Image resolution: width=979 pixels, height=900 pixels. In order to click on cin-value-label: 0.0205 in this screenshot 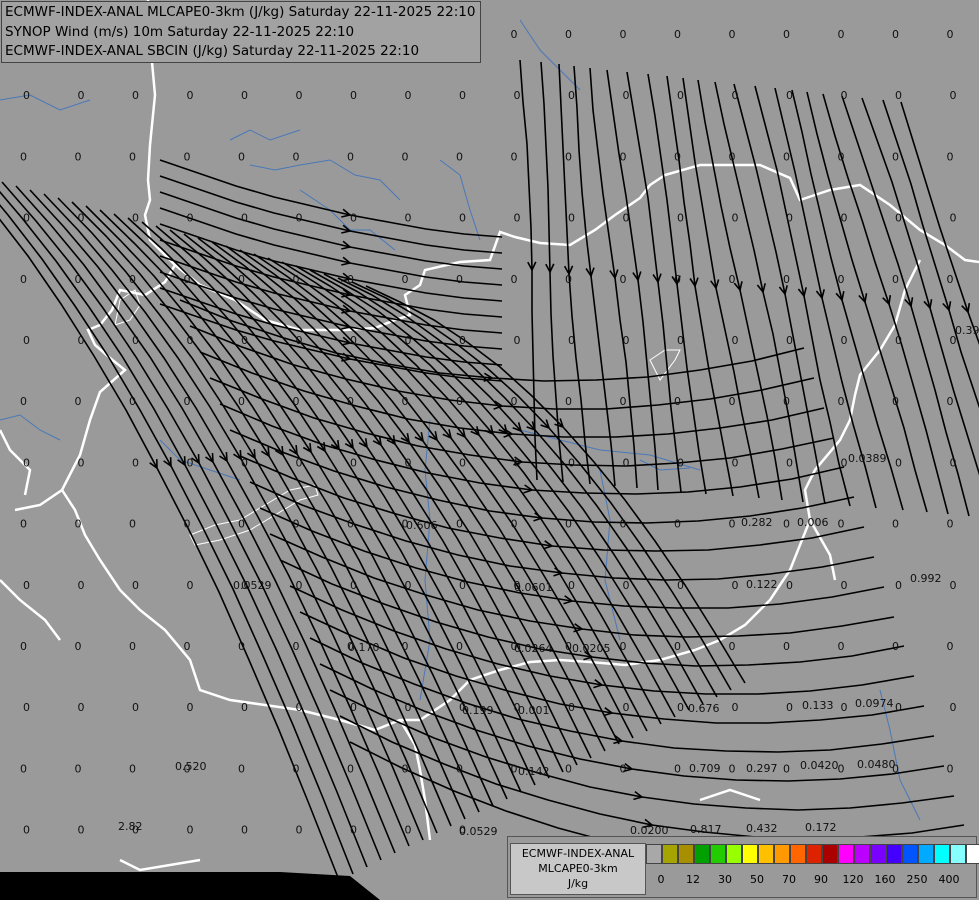, I will do `click(591, 648)`.